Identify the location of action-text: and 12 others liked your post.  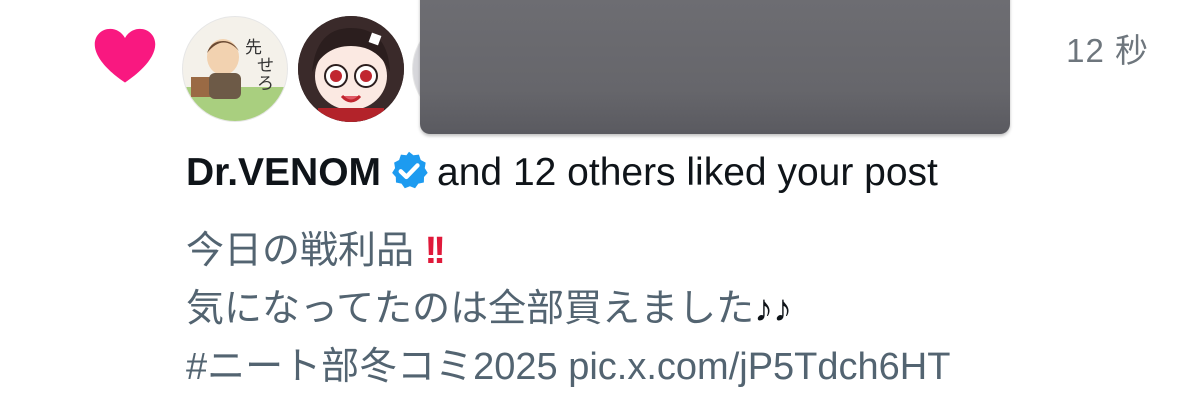
(687, 172).